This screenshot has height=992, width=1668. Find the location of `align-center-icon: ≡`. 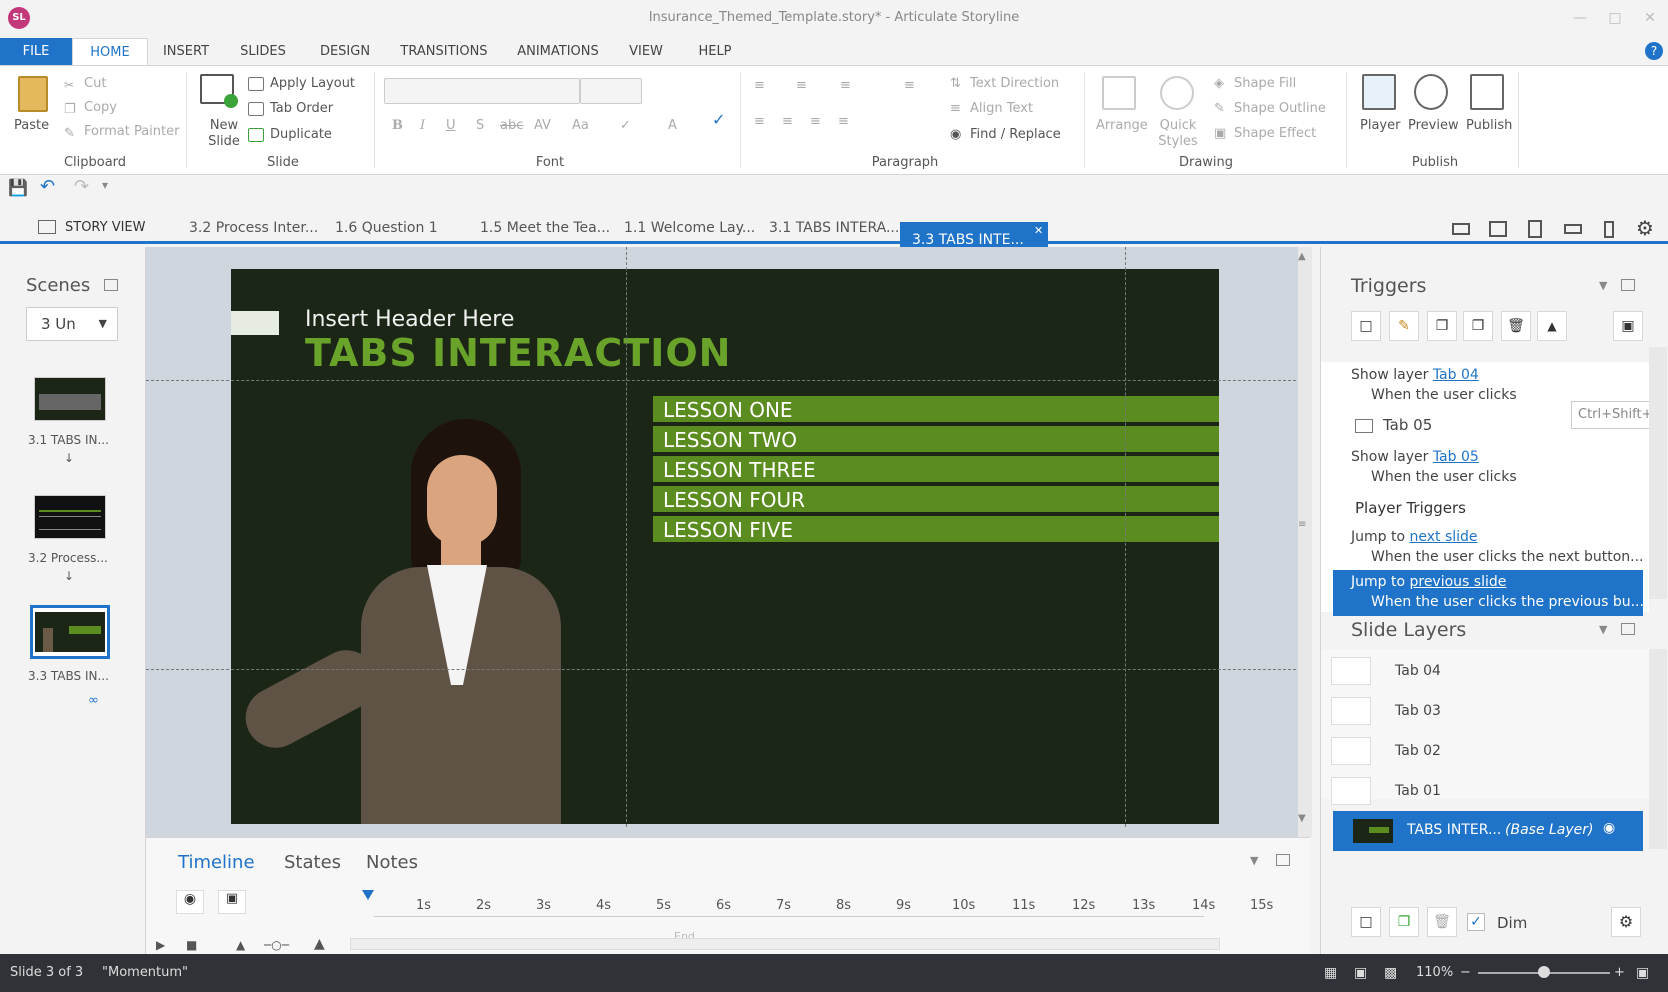

align-center-icon: ≡ is located at coordinates (787, 121).